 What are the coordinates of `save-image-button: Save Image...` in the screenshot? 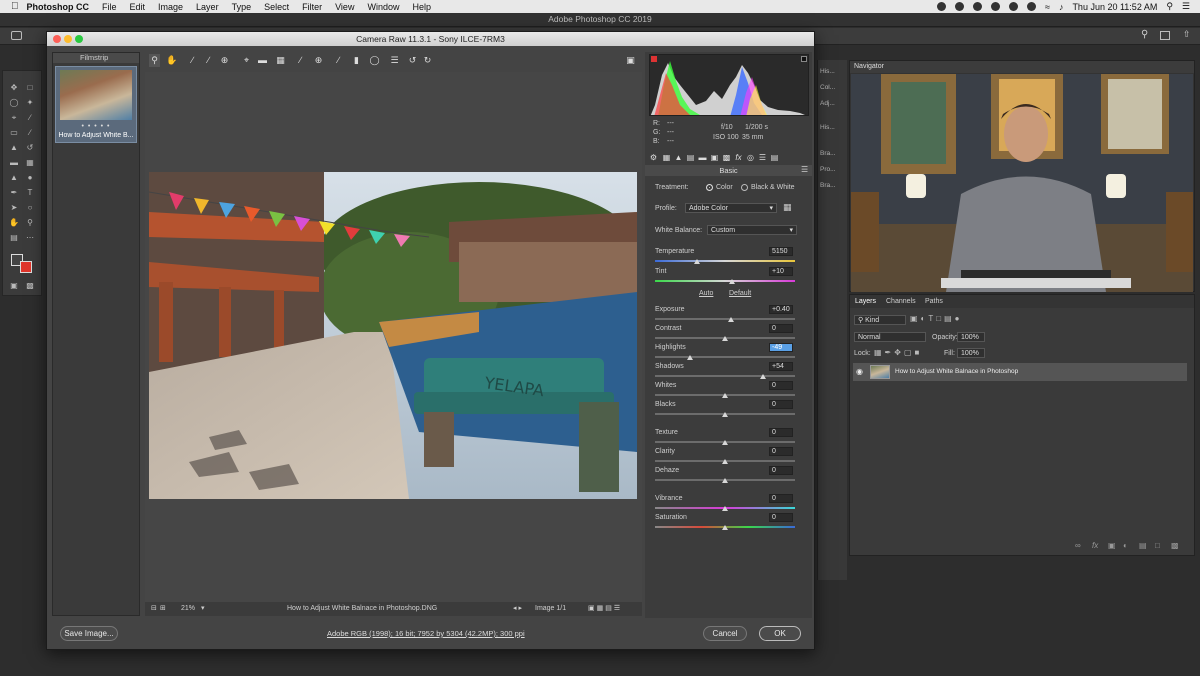 It's located at (89, 633).